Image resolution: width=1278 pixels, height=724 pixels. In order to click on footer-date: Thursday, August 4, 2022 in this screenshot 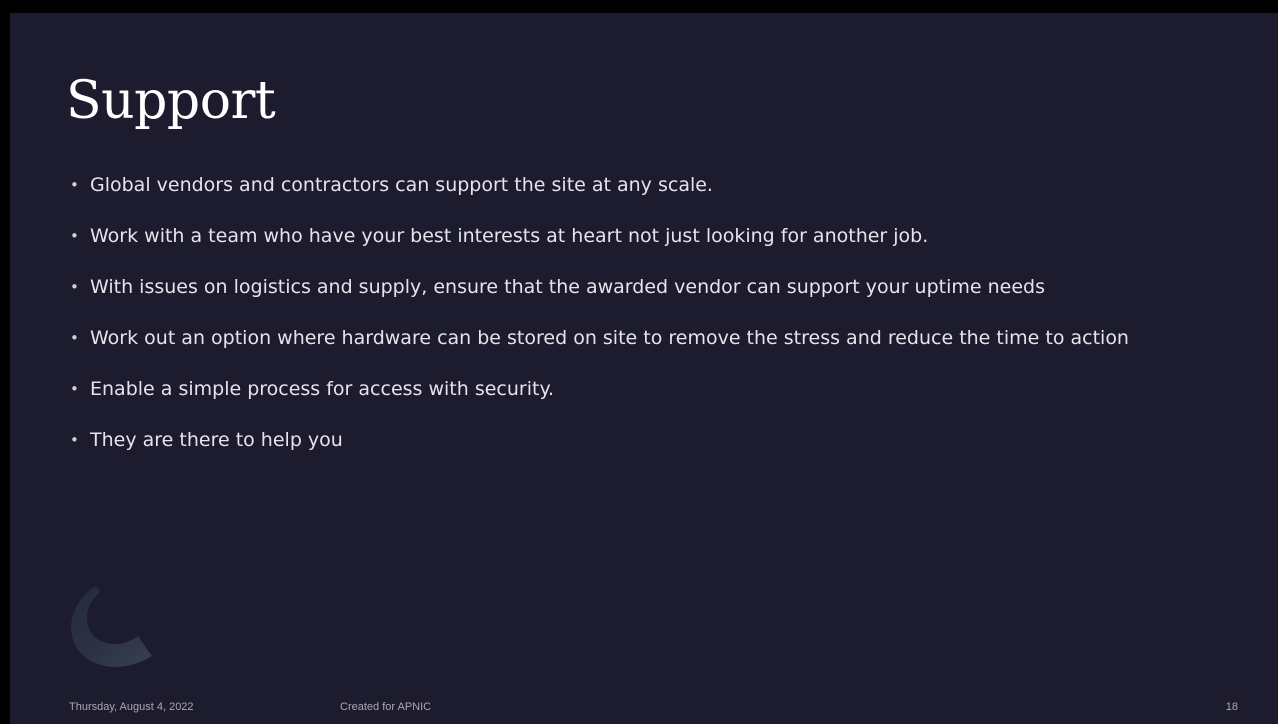, I will do `click(131, 707)`.